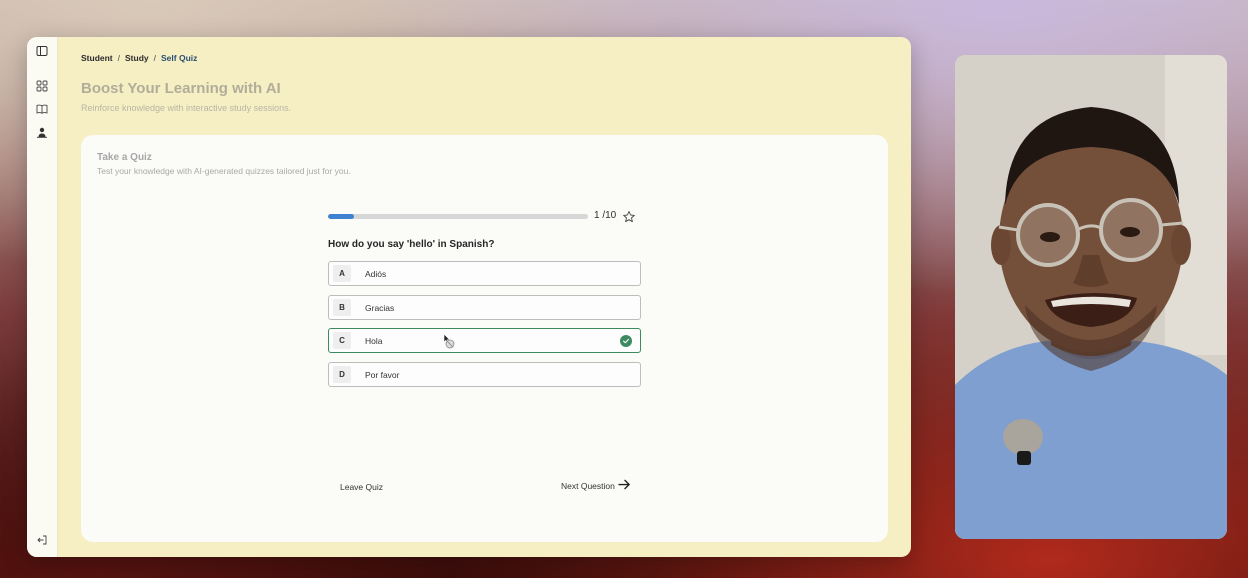  I want to click on option-text: Hola, so click(374, 341).